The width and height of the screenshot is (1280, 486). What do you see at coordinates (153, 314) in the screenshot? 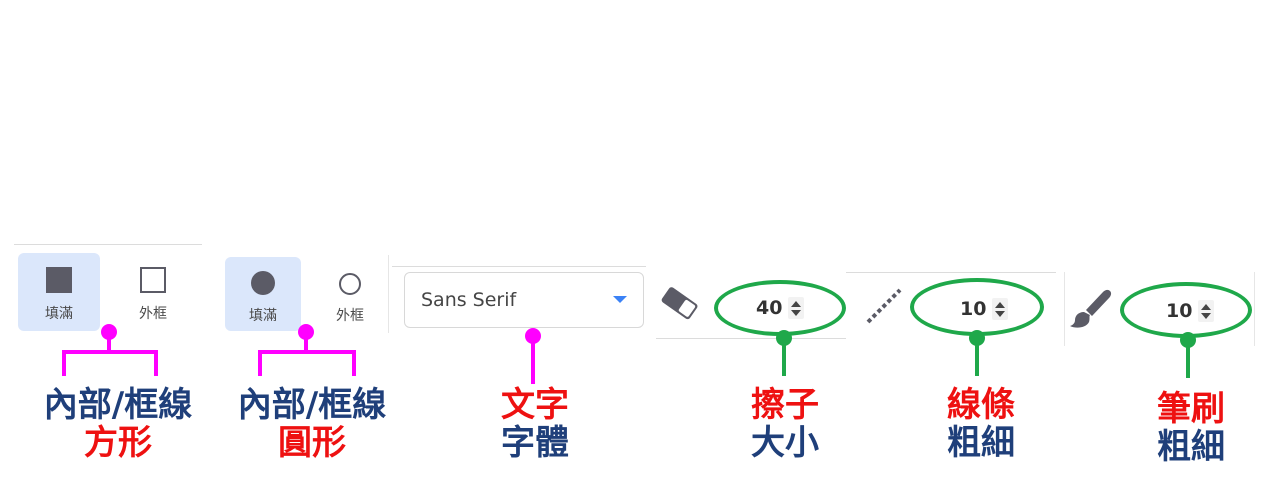
I see `rect-outline-label: 外框` at bounding box center [153, 314].